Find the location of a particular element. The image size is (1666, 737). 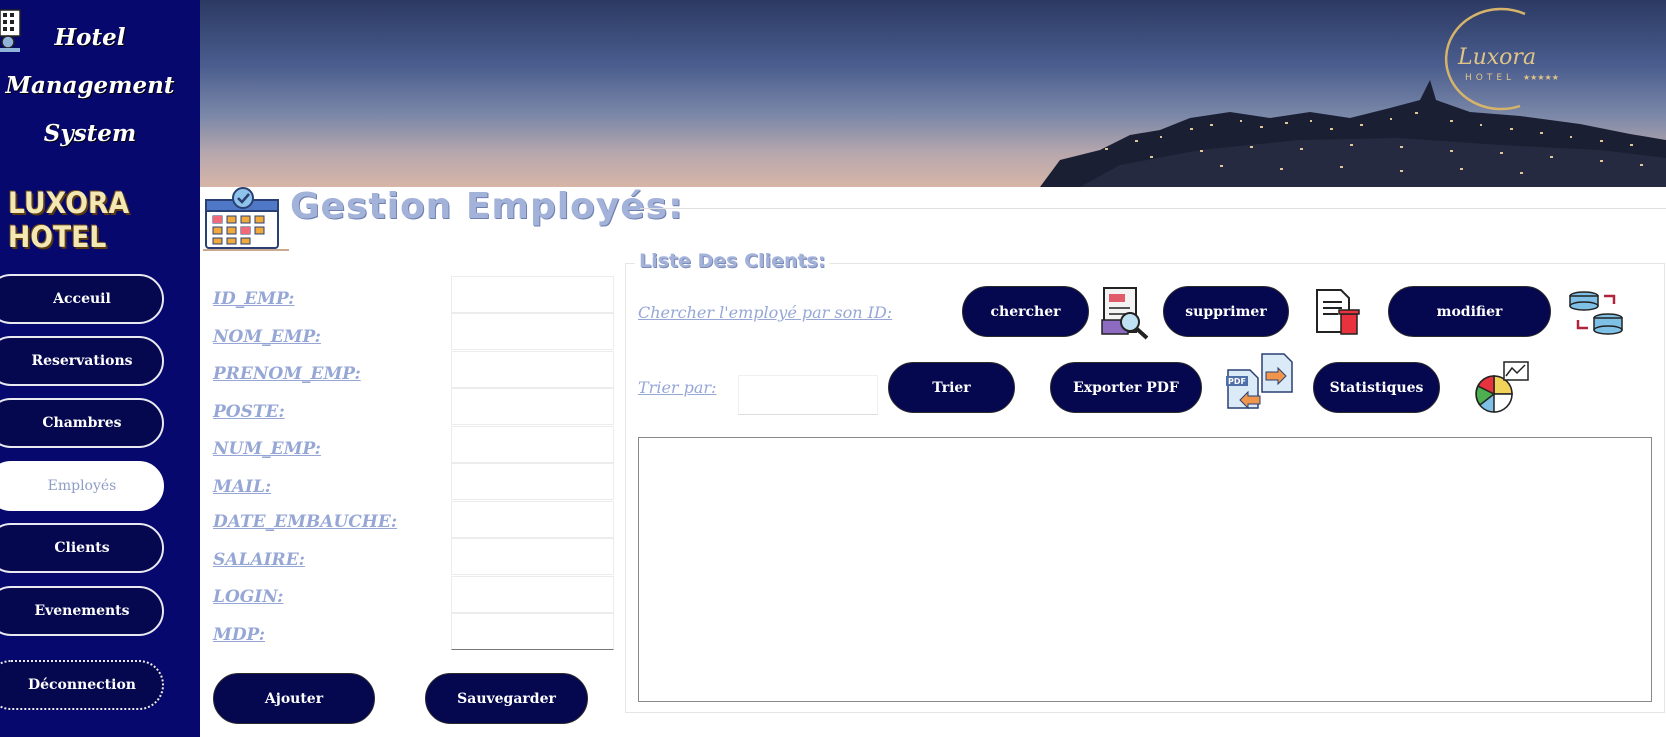

luxora-hotel-logo: Luxora HOTEL ★★★★★ is located at coordinates (1501, 59).